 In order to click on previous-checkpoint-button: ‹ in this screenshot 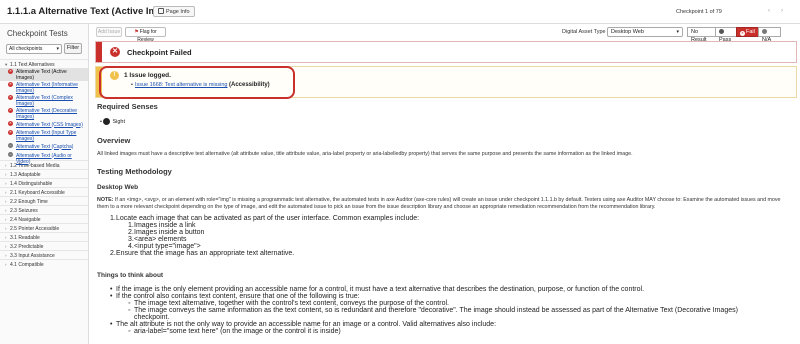, I will do `click(769, 11)`.